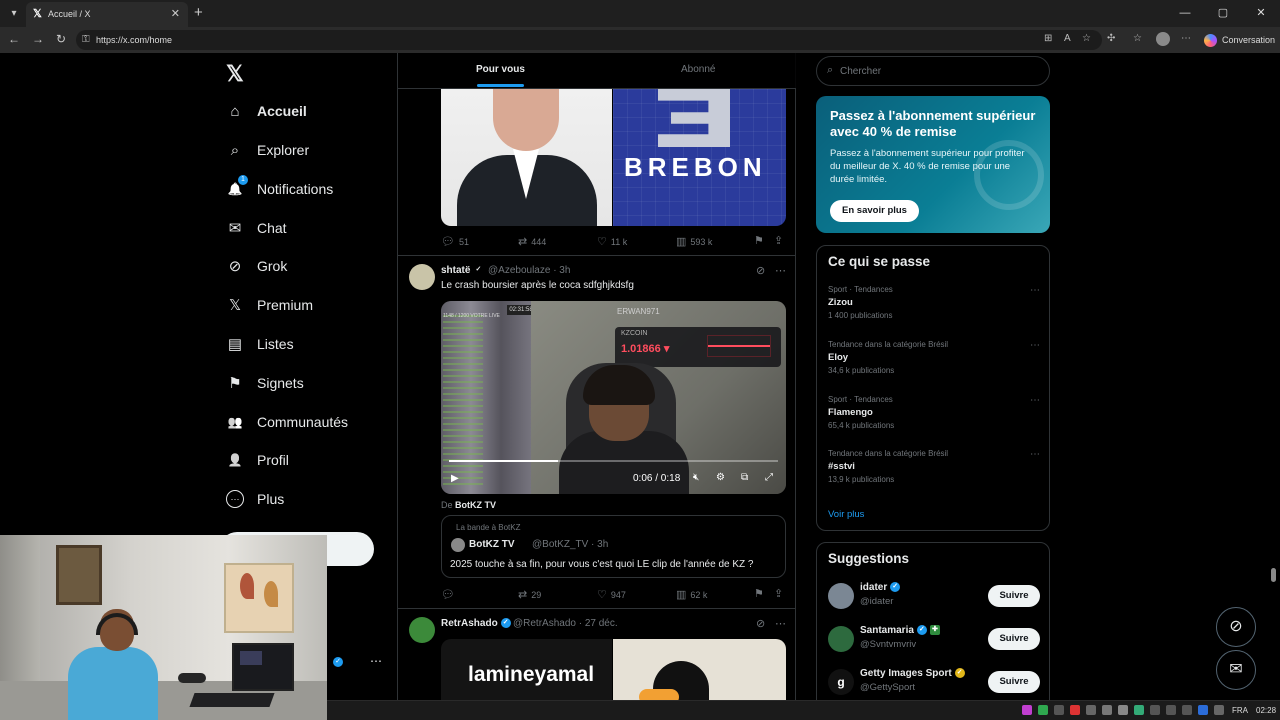  What do you see at coordinates (1261, 13) in the screenshot?
I see `close-window-button: ✕` at bounding box center [1261, 13].